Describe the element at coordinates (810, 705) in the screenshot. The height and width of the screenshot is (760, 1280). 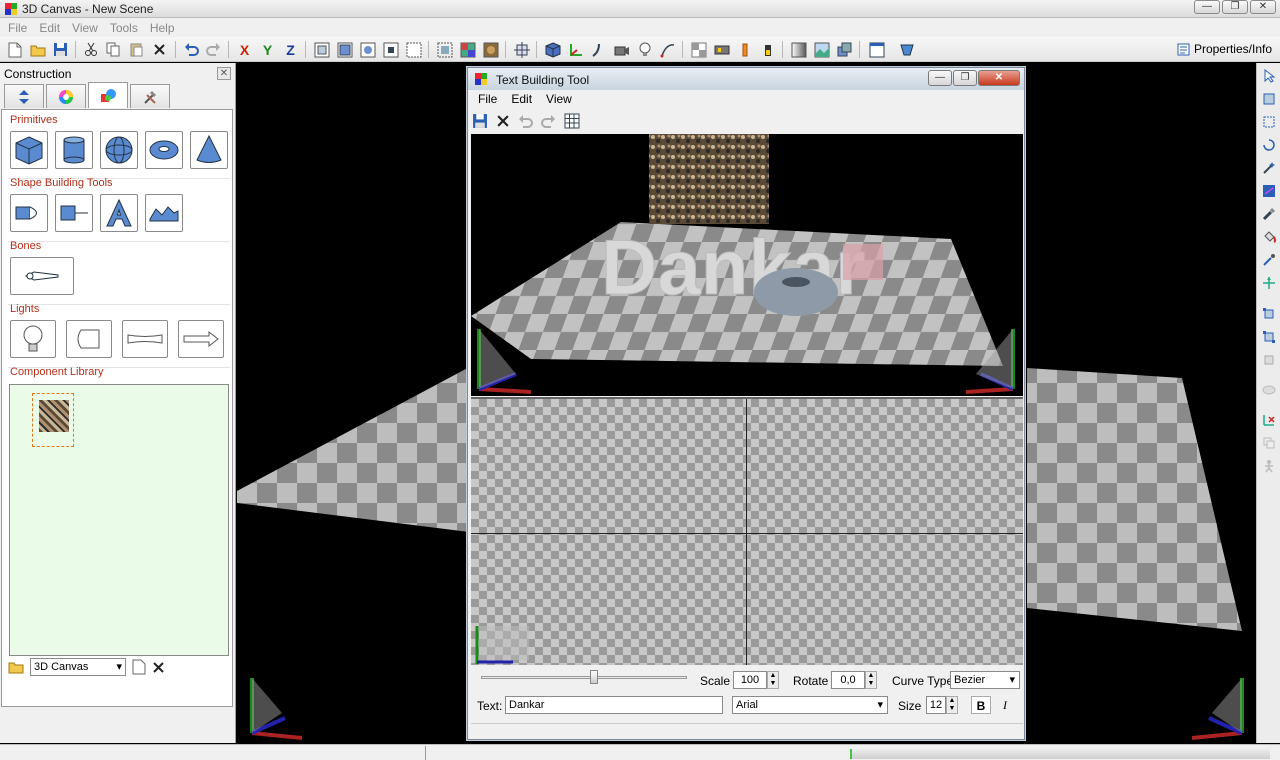
I see `font-select: Arial` at that location.